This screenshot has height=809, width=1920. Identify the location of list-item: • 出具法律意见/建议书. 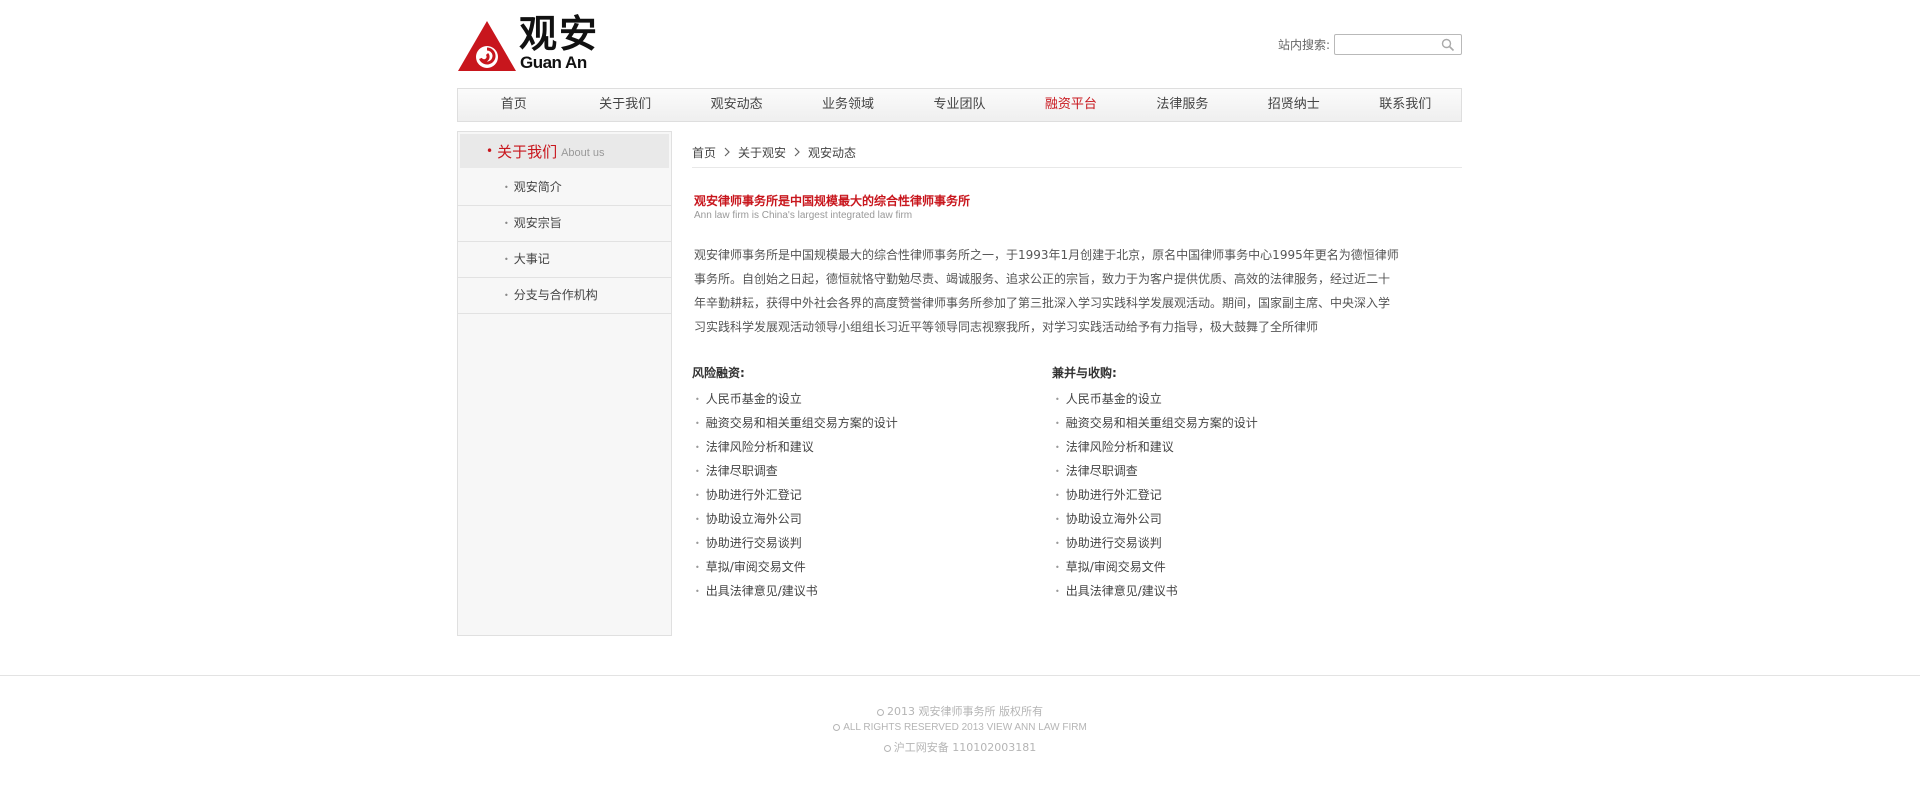
(1232, 591).